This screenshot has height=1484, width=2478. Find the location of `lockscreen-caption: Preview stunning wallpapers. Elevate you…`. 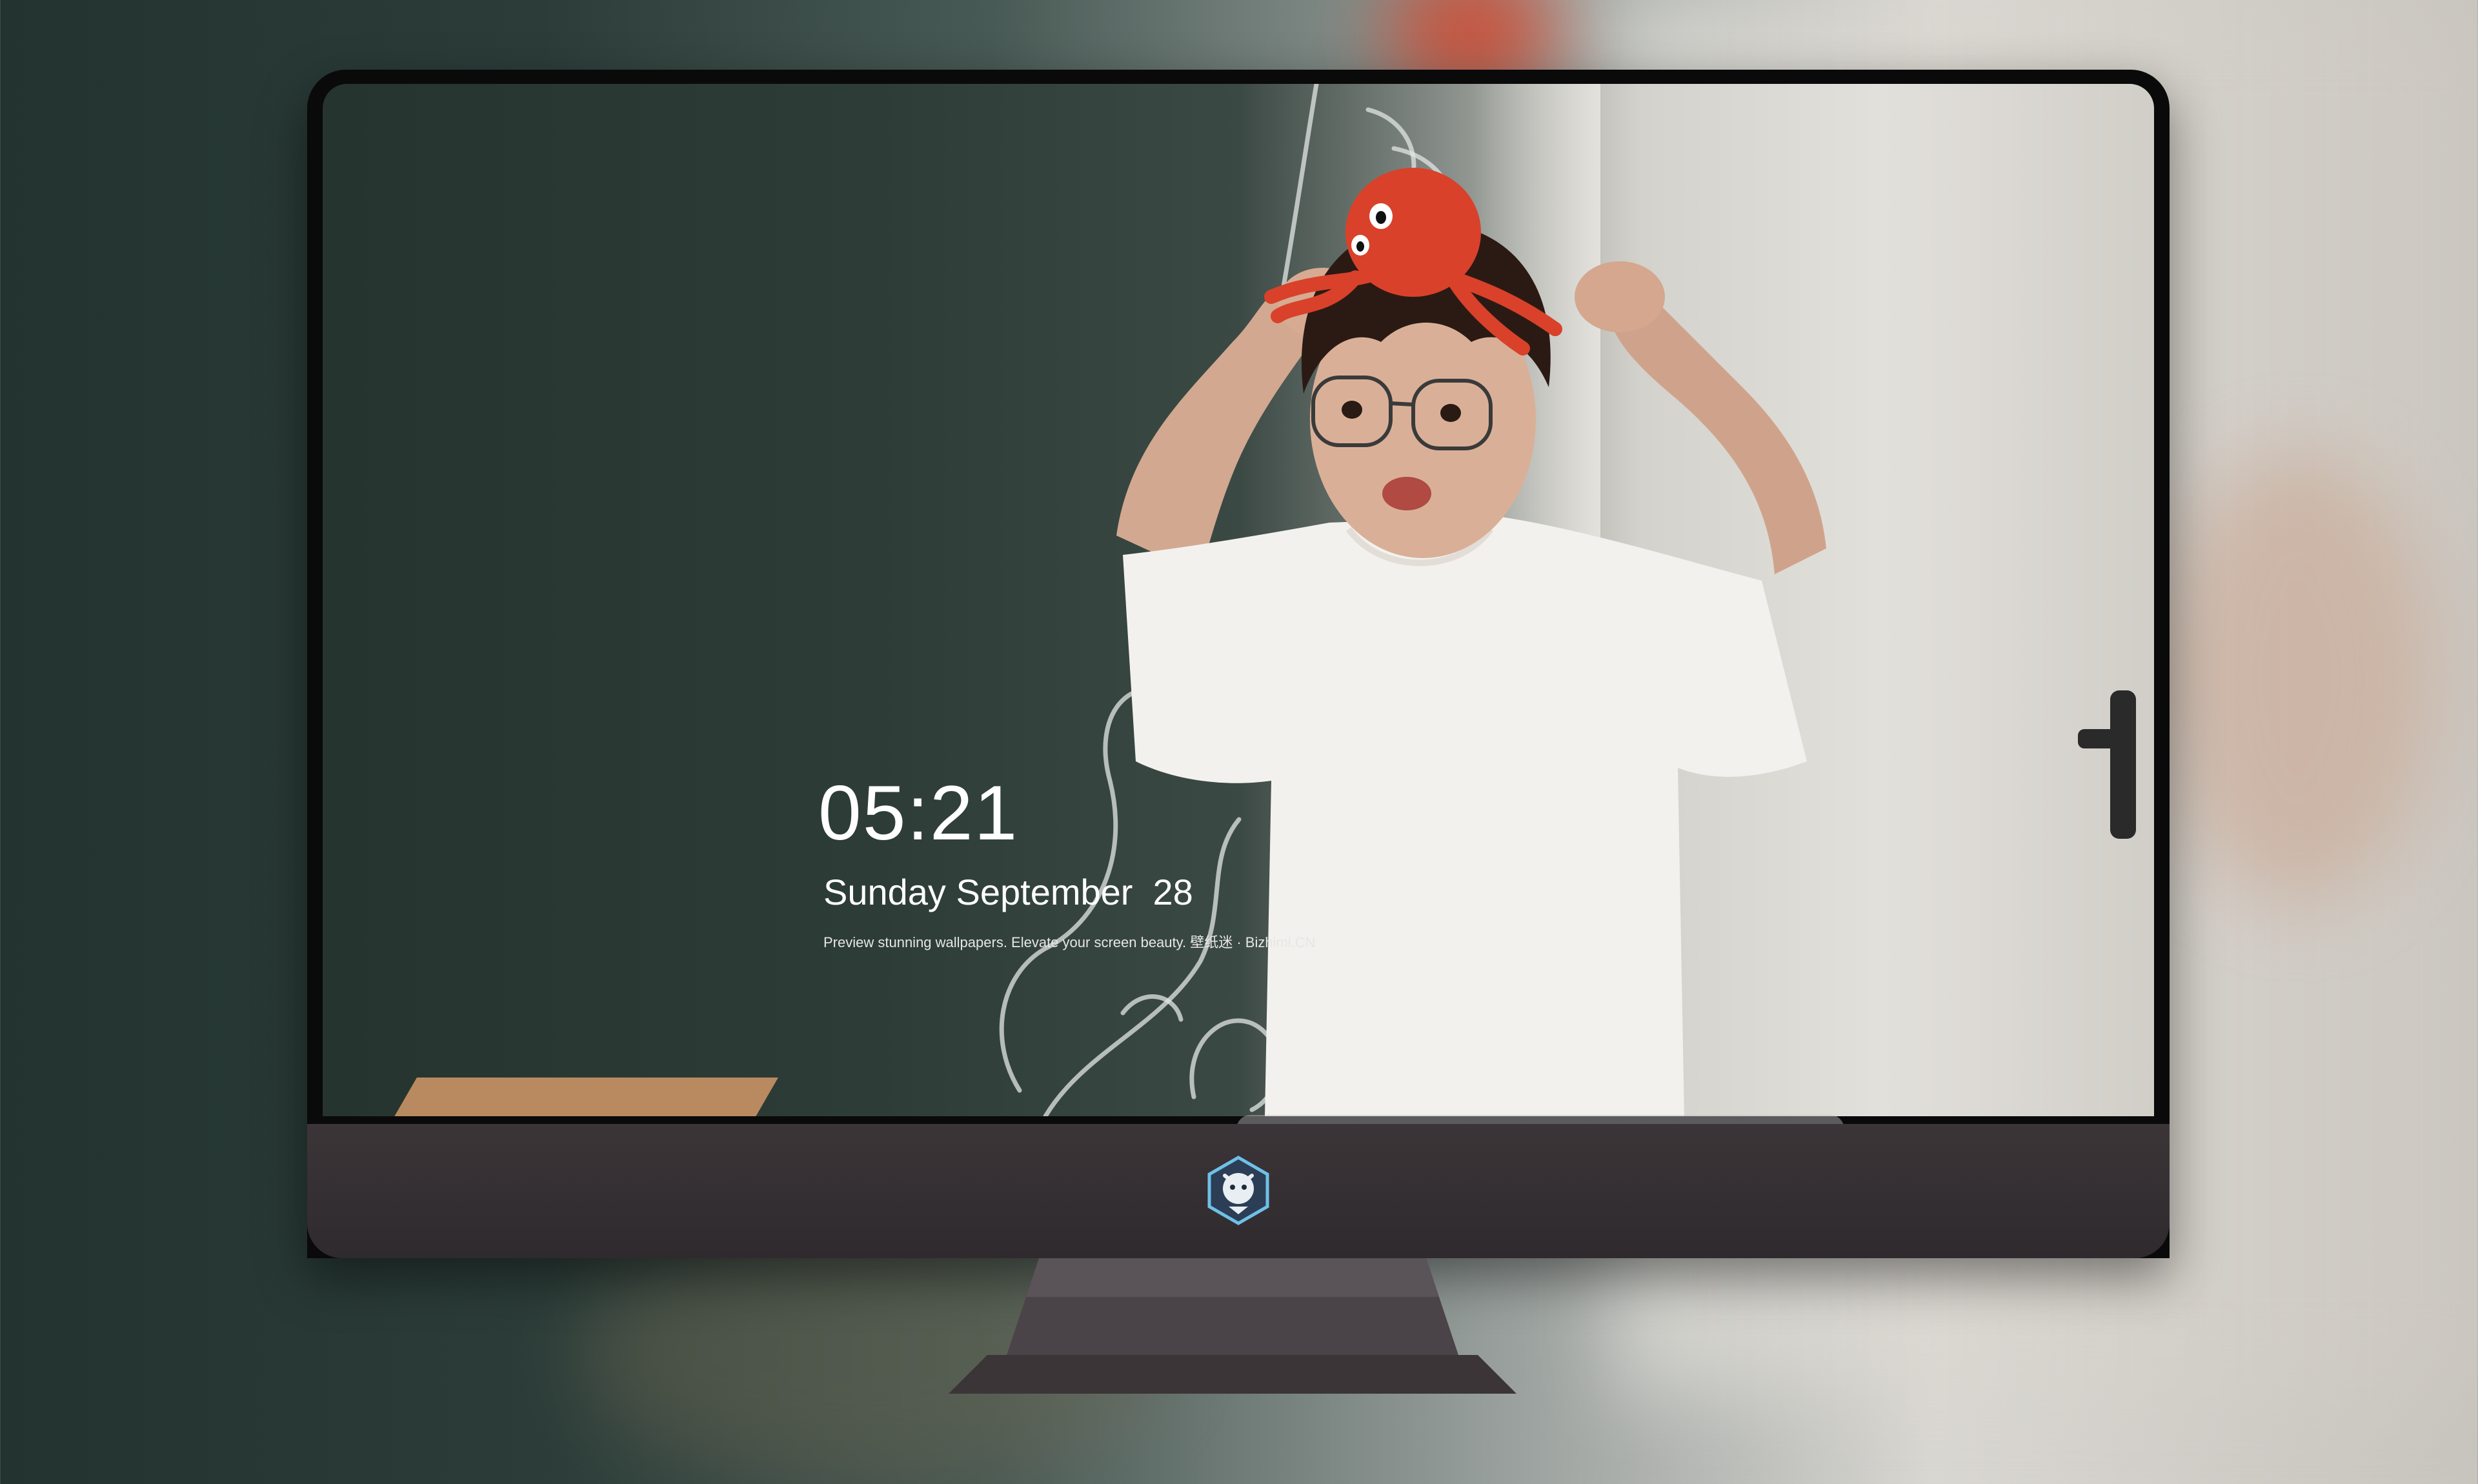

lockscreen-caption: Preview stunning wallpapers. Elevate you… is located at coordinates (1069, 942).